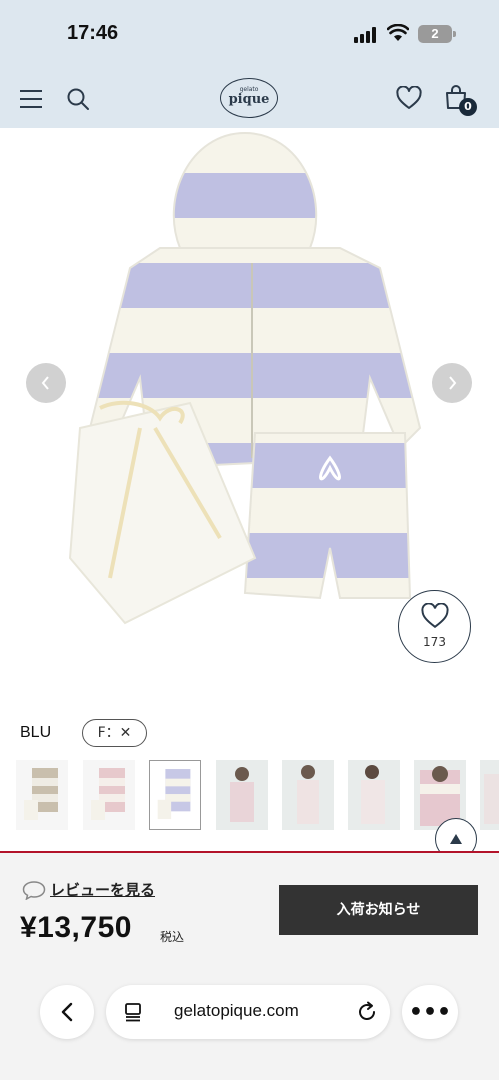 The image size is (499, 1080). What do you see at coordinates (36, 732) in the screenshot?
I see `color-name: BLU` at bounding box center [36, 732].